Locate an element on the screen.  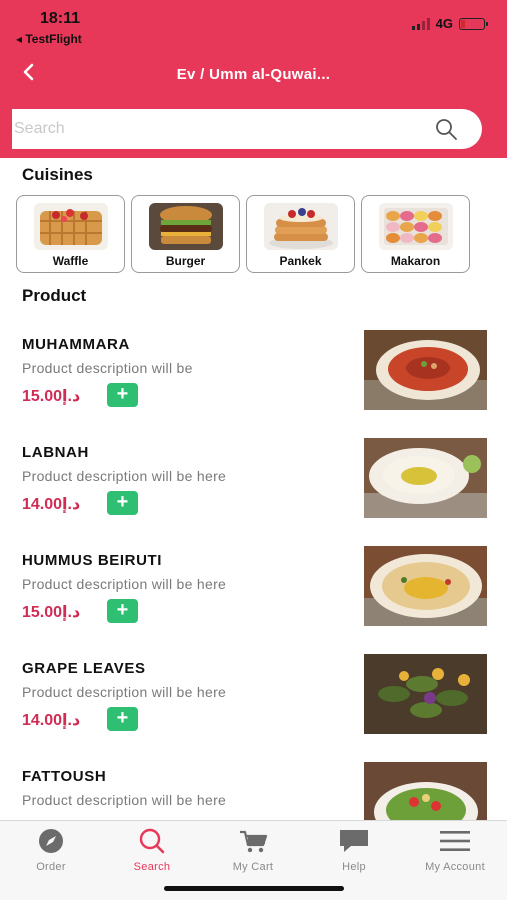
tab-label: Order is located at coordinates (51, 867).